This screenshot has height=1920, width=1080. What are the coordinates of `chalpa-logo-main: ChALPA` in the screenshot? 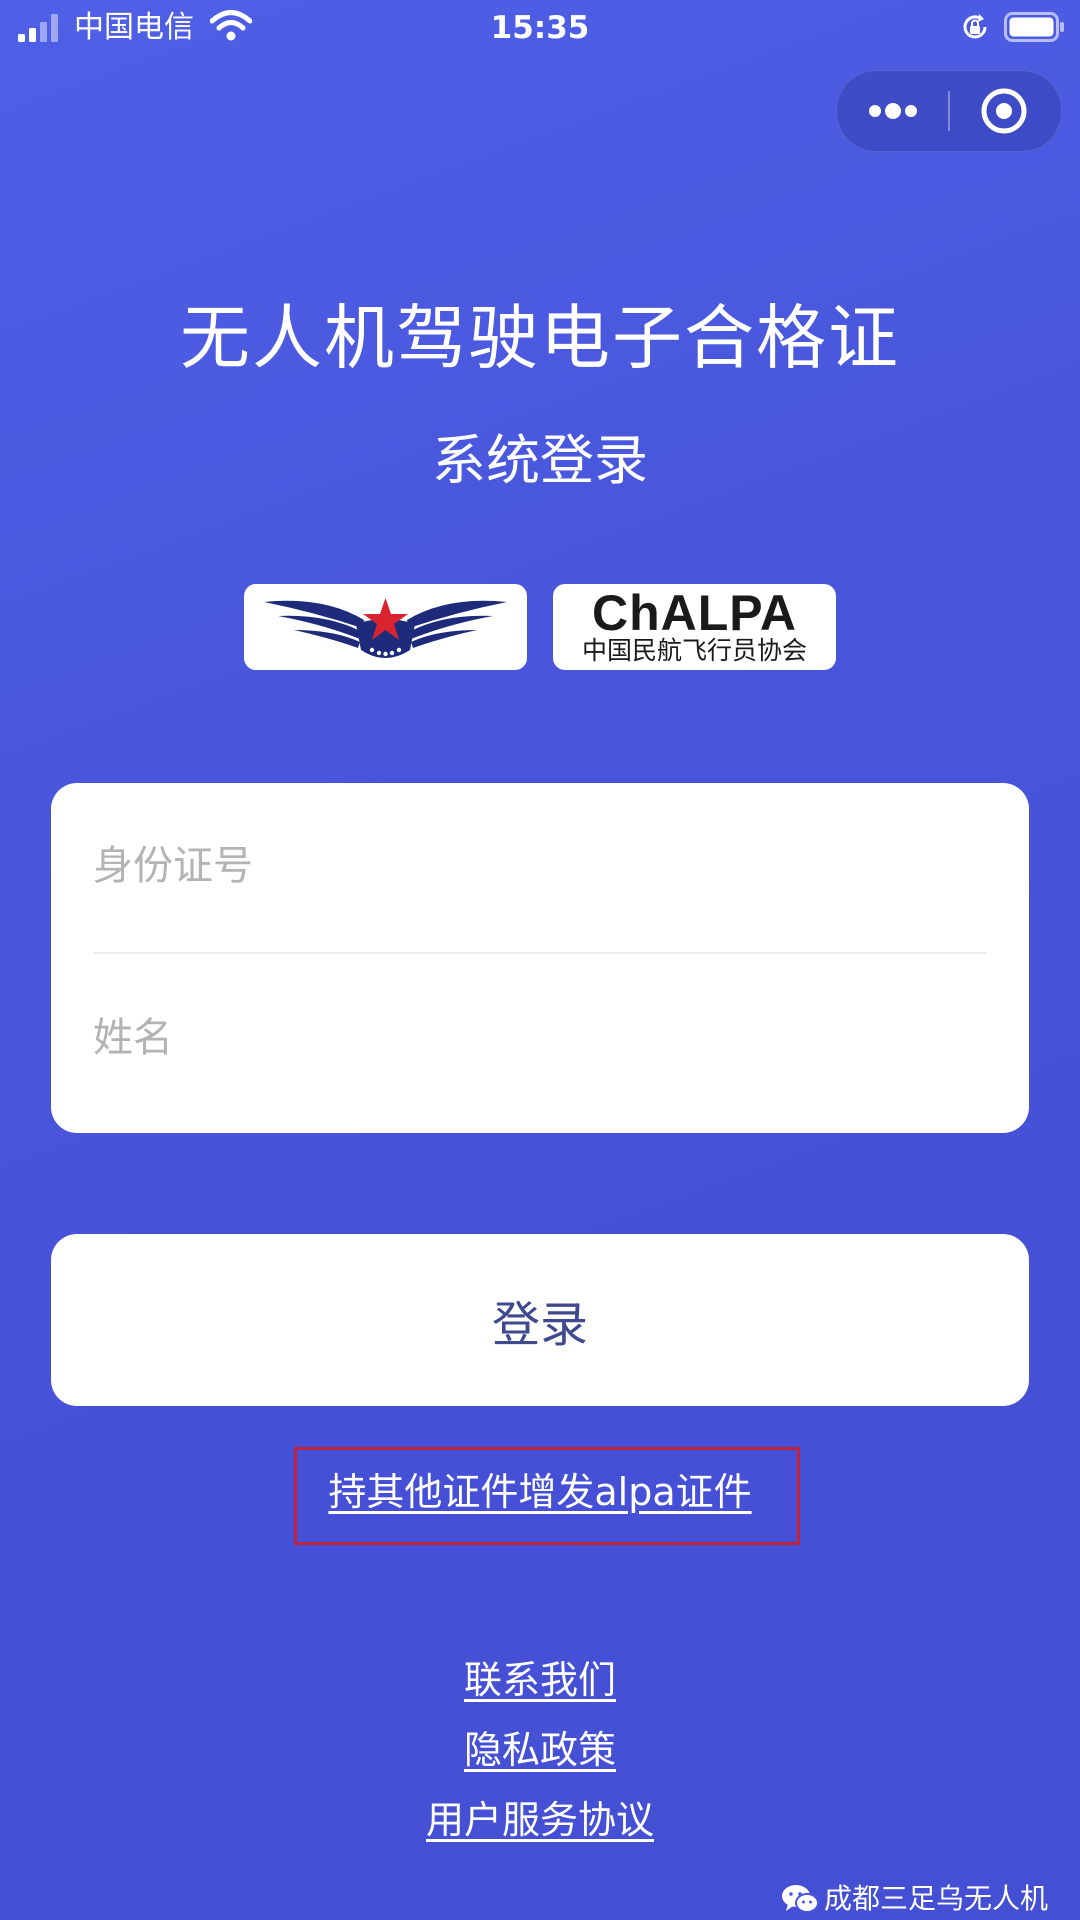 It's located at (694, 613).